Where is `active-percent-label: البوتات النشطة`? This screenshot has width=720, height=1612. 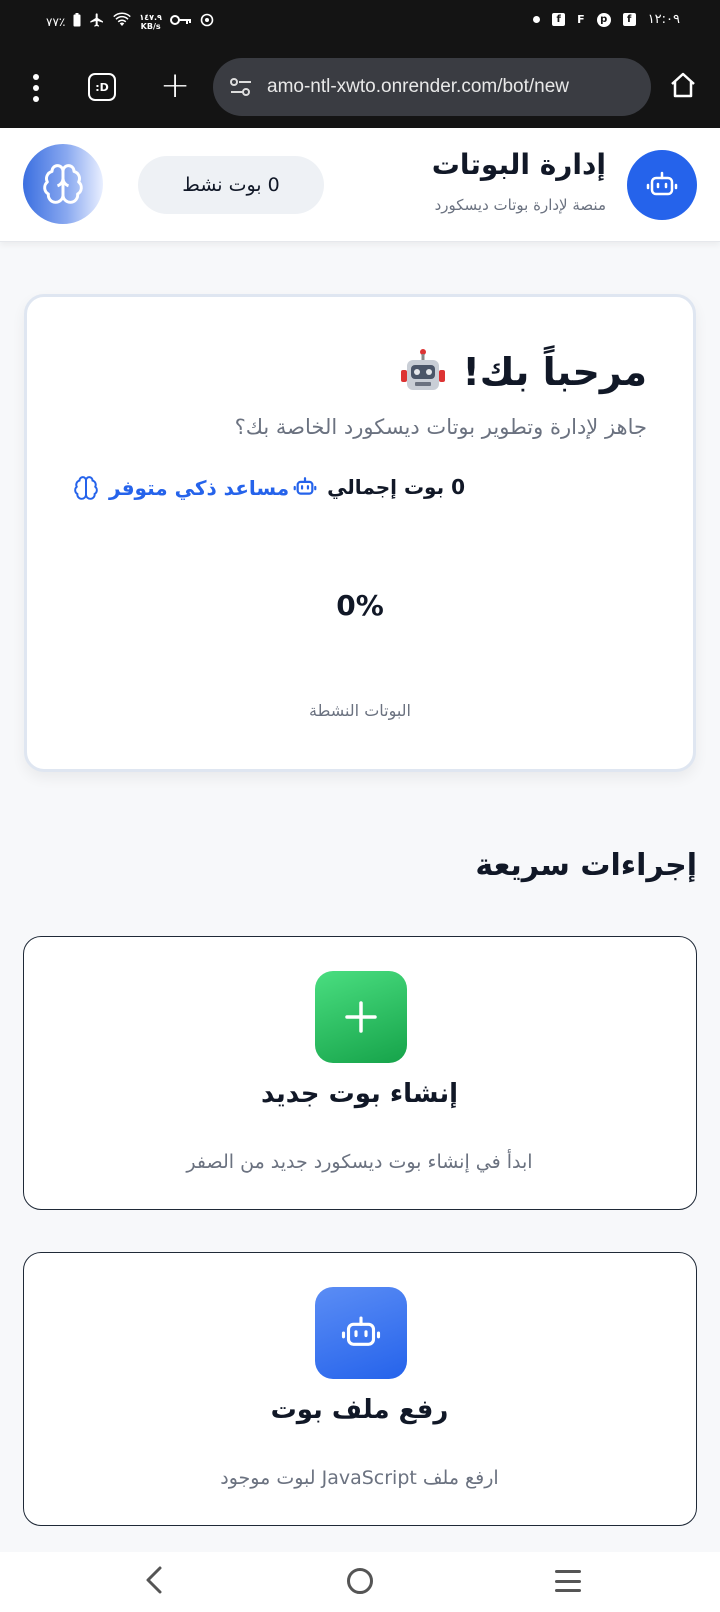 active-percent-label: البوتات النشطة is located at coordinates (359, 710).